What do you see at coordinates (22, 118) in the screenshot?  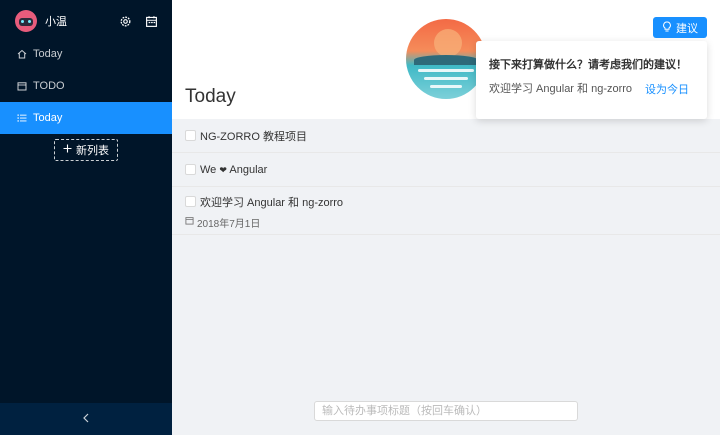 I see `list-icon` at bounding box center [22, 118].